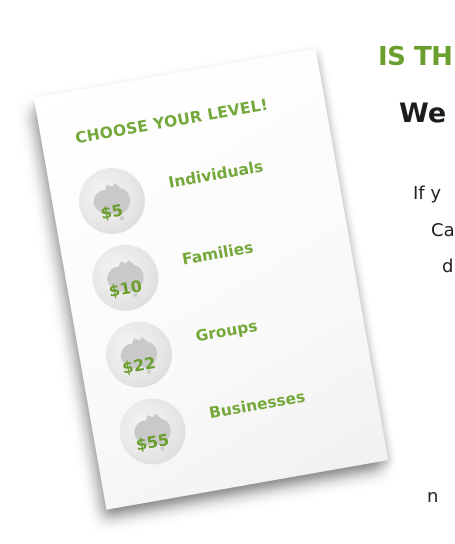 Image resolution: width=455 pixels, height=544 pixels. I want to click on level-label: Groups, so click(226, 331).